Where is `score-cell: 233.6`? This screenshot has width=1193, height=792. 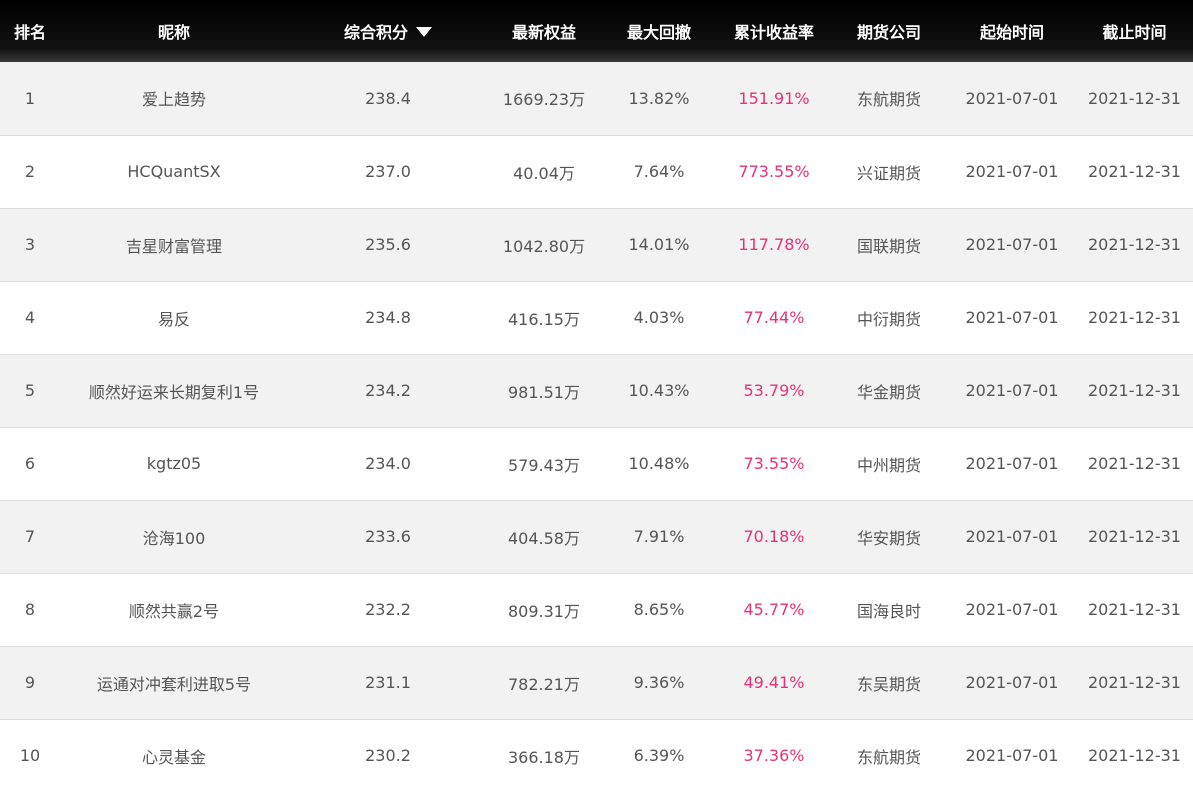
score-cell: 233.6 is located at coordinates (388, 536).